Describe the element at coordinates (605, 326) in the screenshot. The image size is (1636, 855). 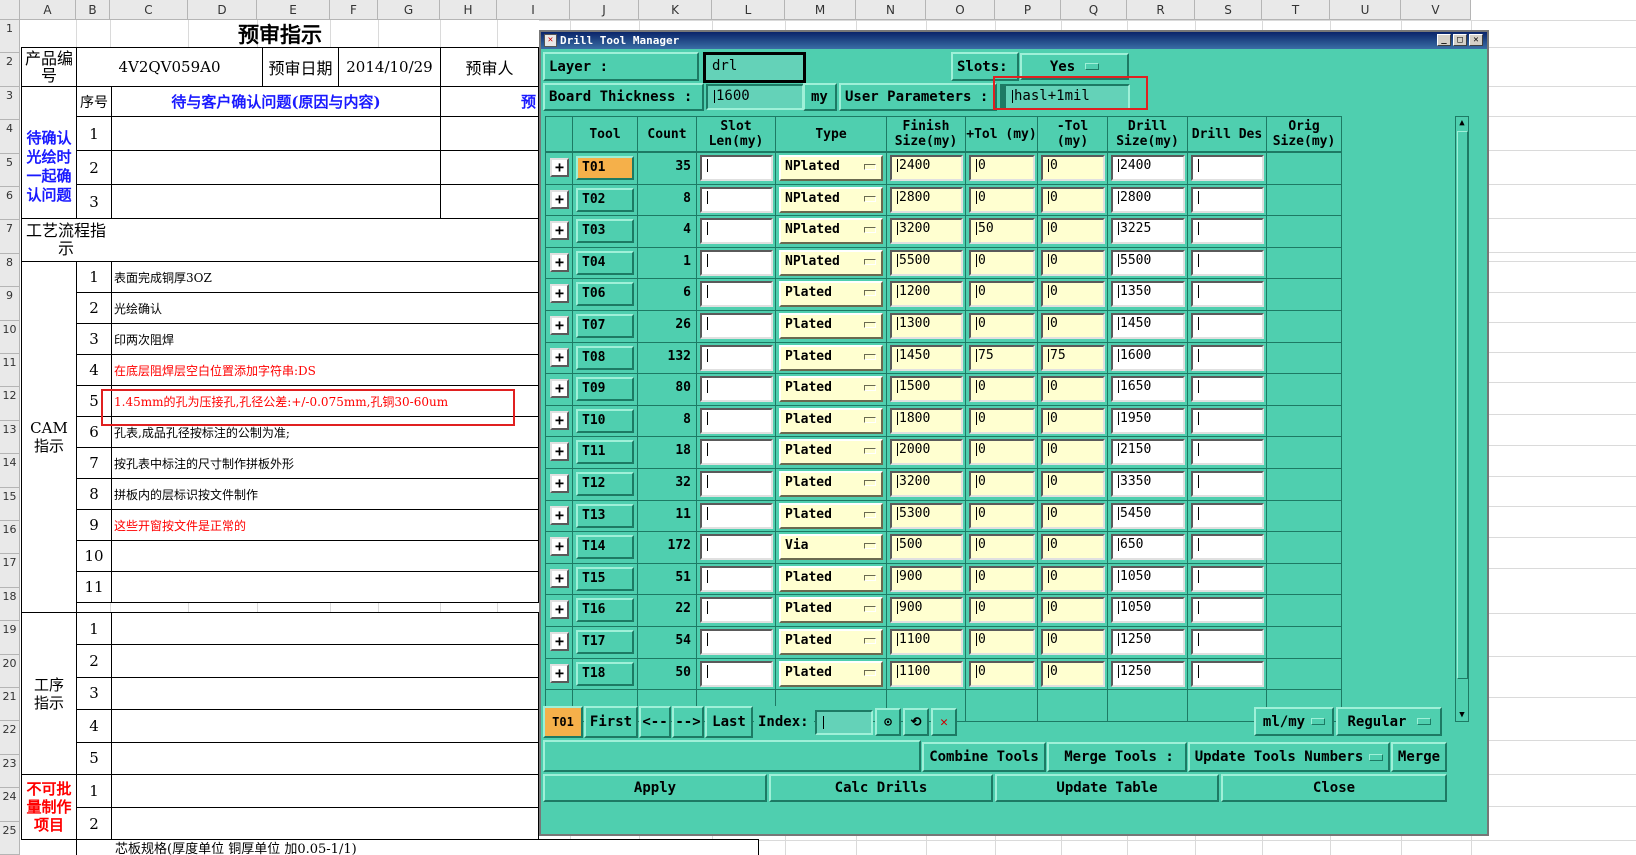
I see `tool-button: T07` at that location.